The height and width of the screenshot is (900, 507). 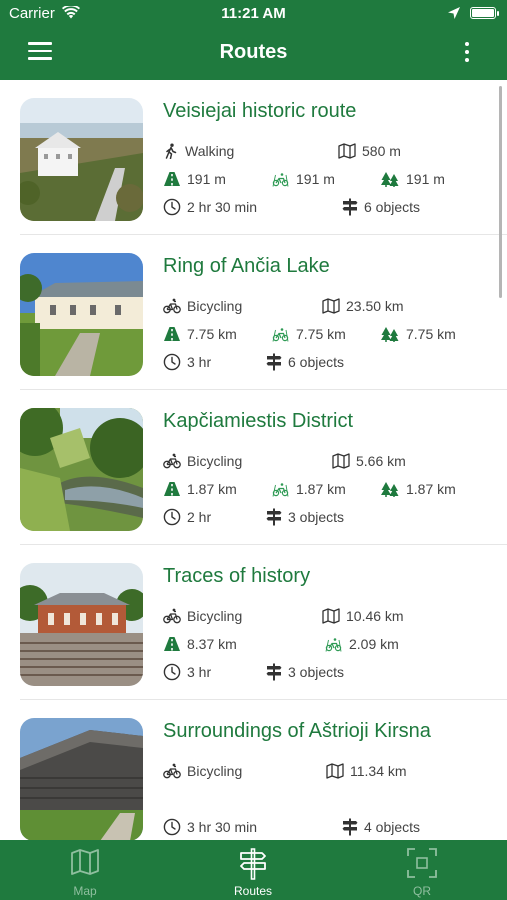 I want to click on more-options-icon, so click(x=467, y=53).